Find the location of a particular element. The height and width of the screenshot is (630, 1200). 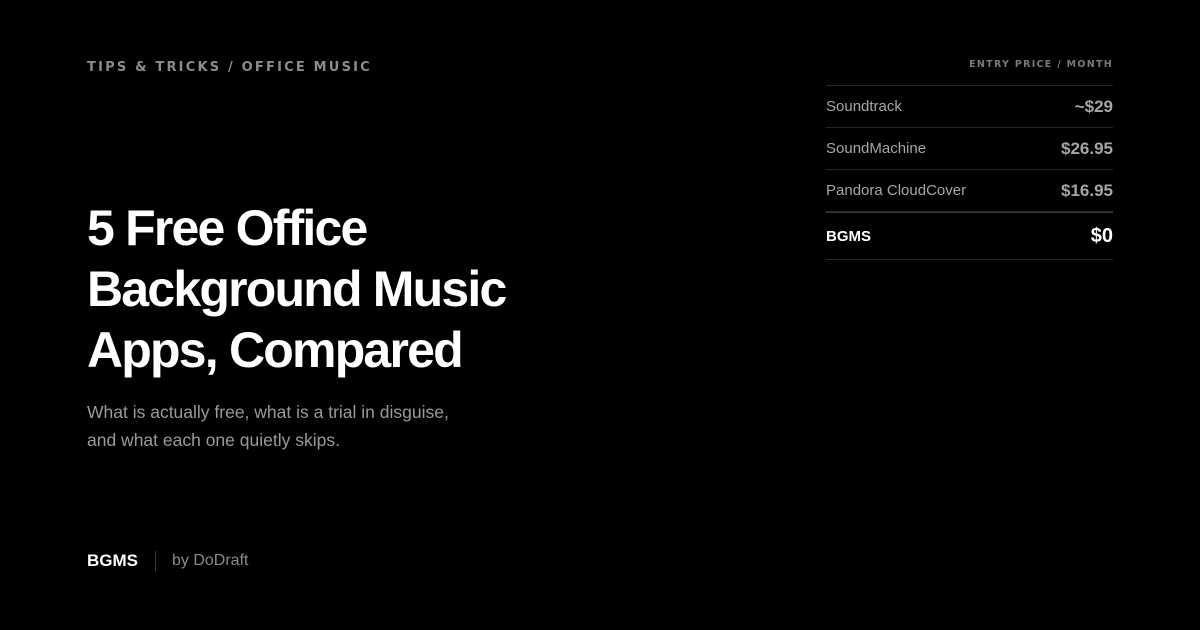

page-title-line: 5 Free Office is located at coordinates (227, 228).